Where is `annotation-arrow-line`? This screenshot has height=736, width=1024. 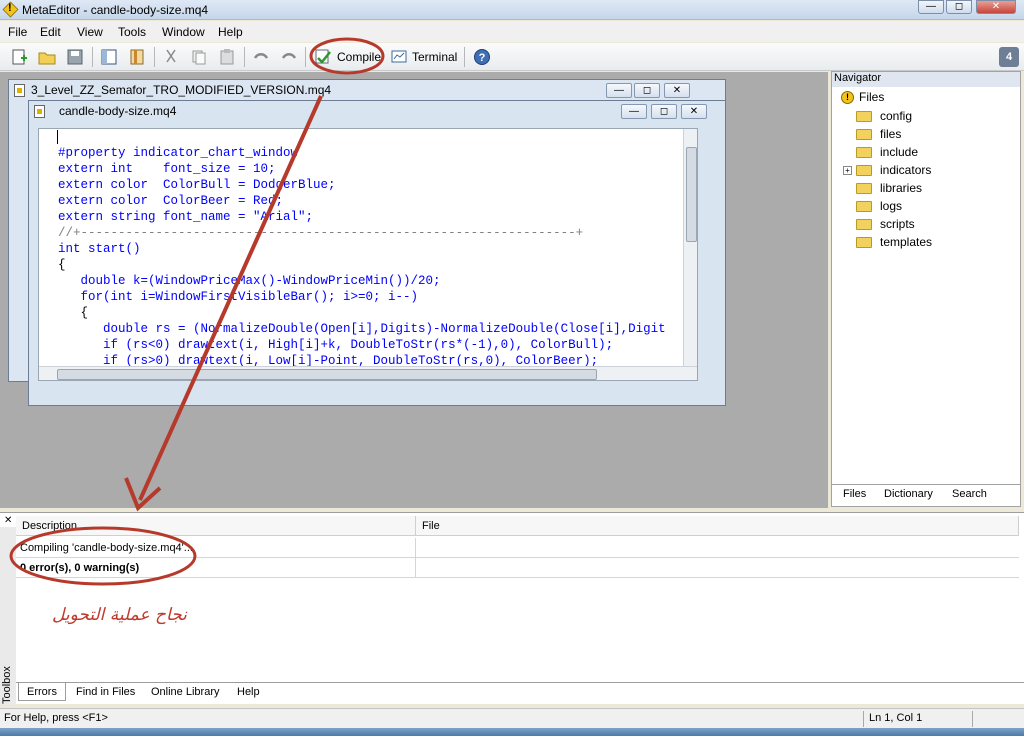
annotation-arrow-line is located at coordinates (230, 298).